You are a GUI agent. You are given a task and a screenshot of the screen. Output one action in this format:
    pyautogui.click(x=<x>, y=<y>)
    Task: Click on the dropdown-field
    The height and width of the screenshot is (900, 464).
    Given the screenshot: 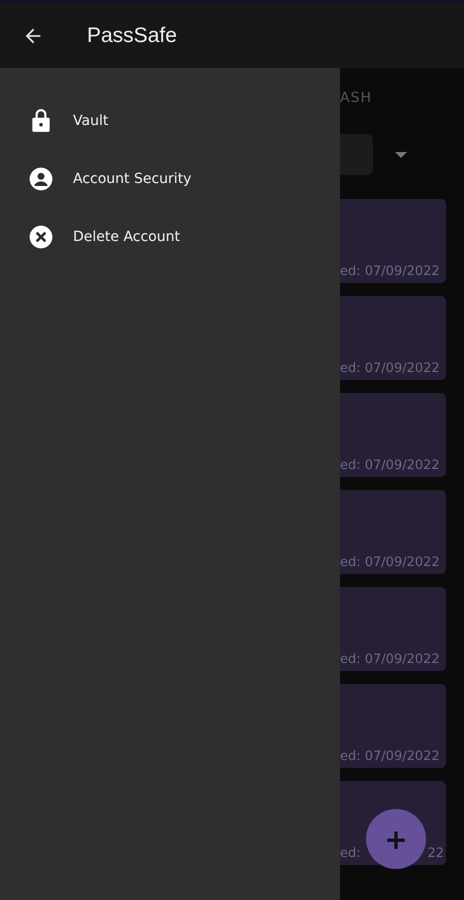 What is the action you would take?
    pyautogui.click(x=356, y=154)
    